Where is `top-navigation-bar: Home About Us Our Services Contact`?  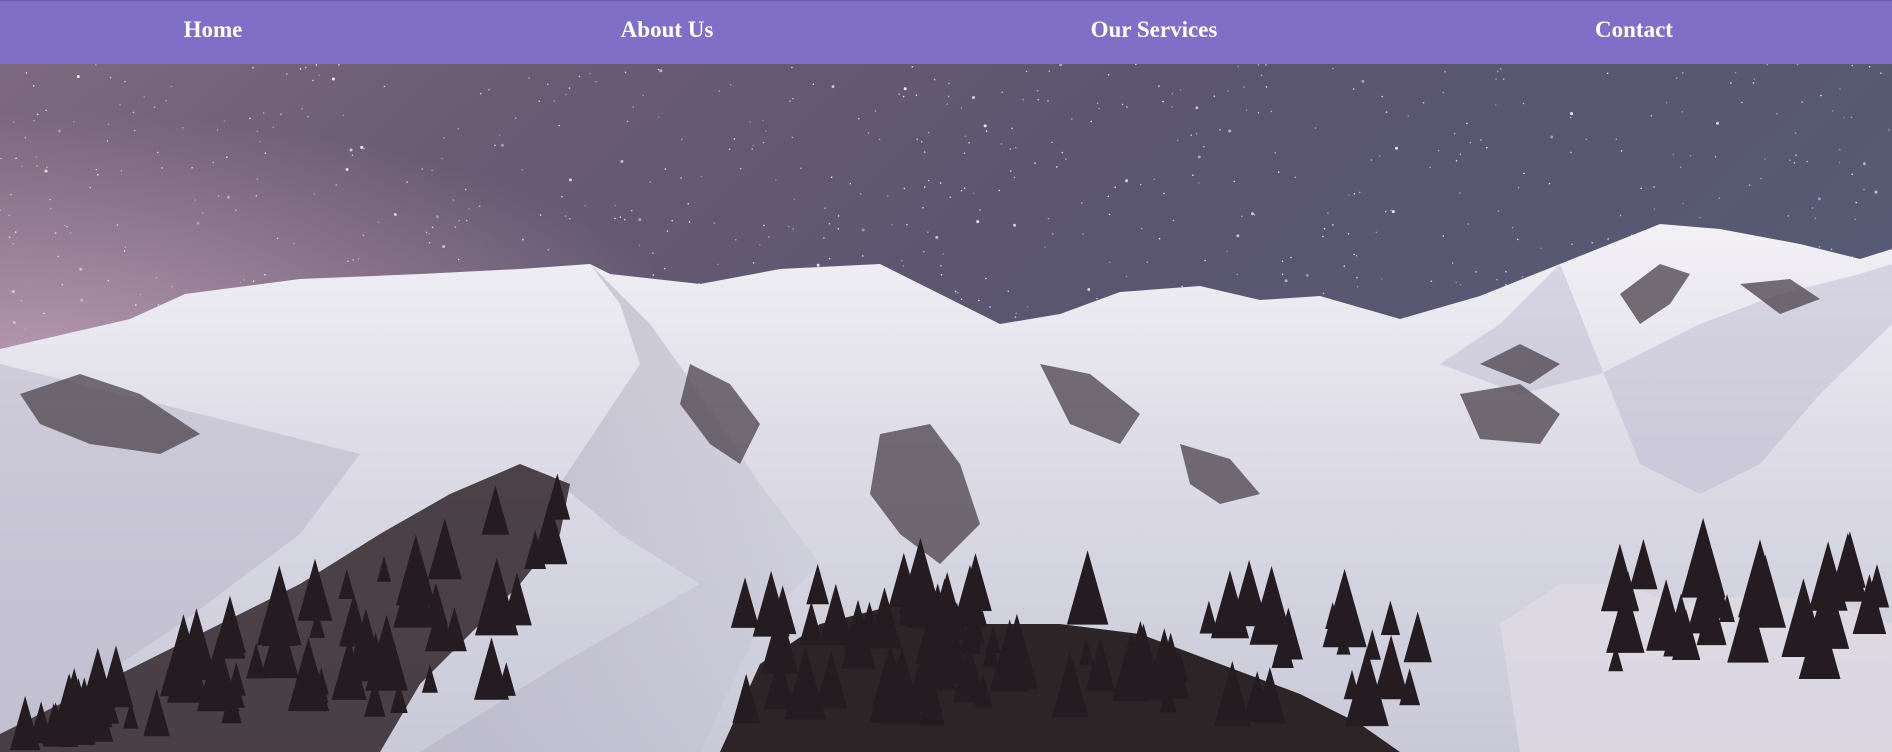 top-navigation-bar: Home About Us Our Services Contact is located at coordinates (946, 32).